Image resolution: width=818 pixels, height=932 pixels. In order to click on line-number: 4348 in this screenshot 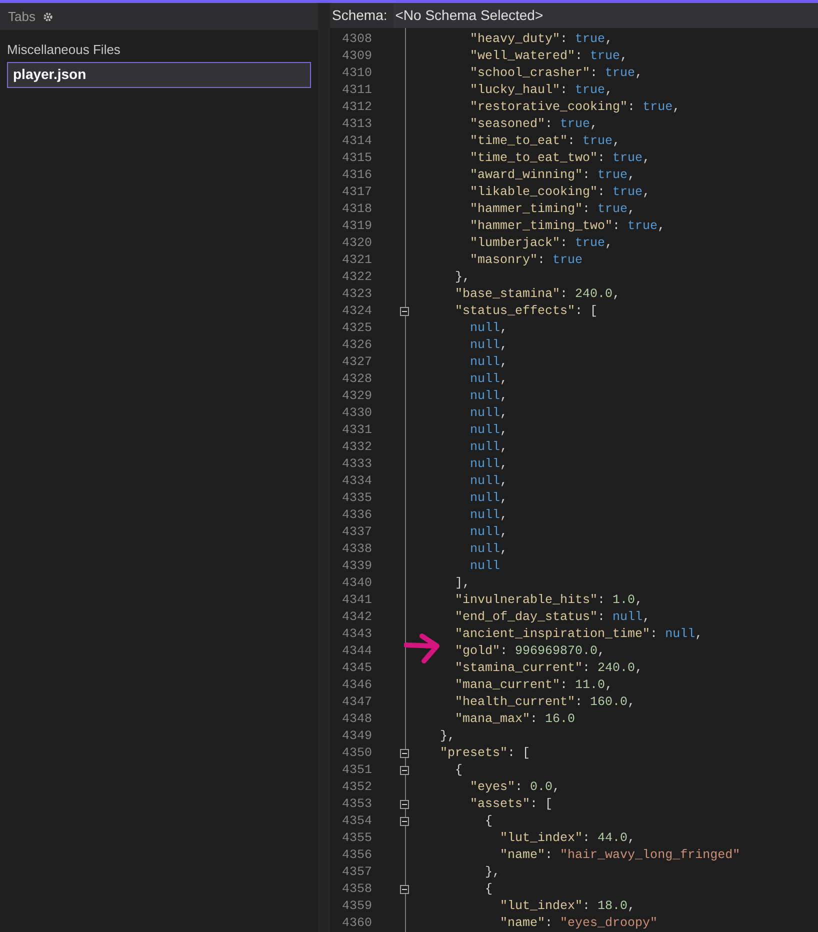, I will do `click(356, 719)`.